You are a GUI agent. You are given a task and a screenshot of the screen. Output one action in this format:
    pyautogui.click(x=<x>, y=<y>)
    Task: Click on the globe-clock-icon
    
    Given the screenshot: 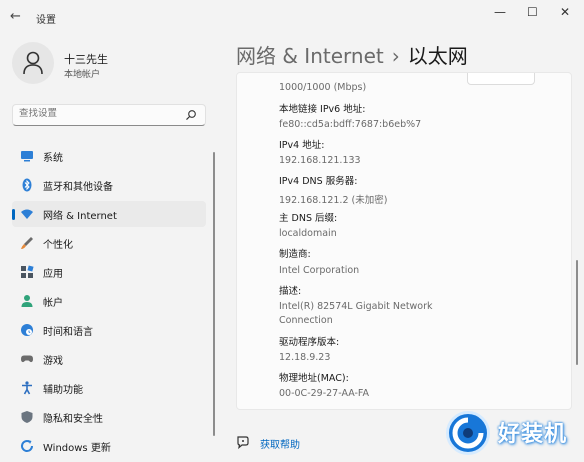 What is the action you would take?
    pyautogui.click(x=27, y=330)
    